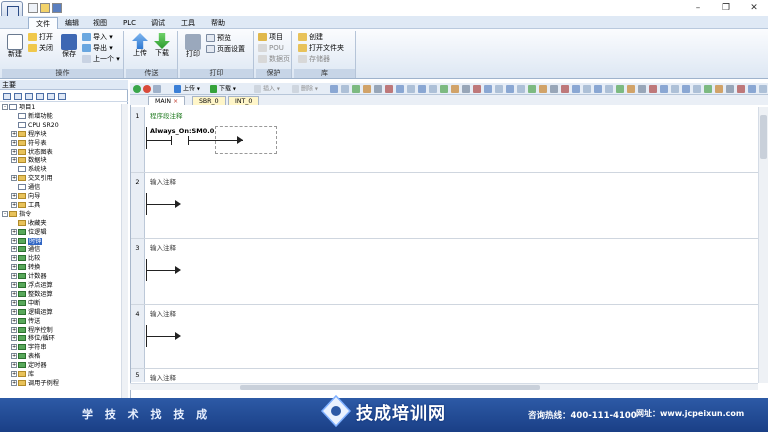 The image size is (768, 432). I want to click on tab-tools: 工具, so click(188, 23).